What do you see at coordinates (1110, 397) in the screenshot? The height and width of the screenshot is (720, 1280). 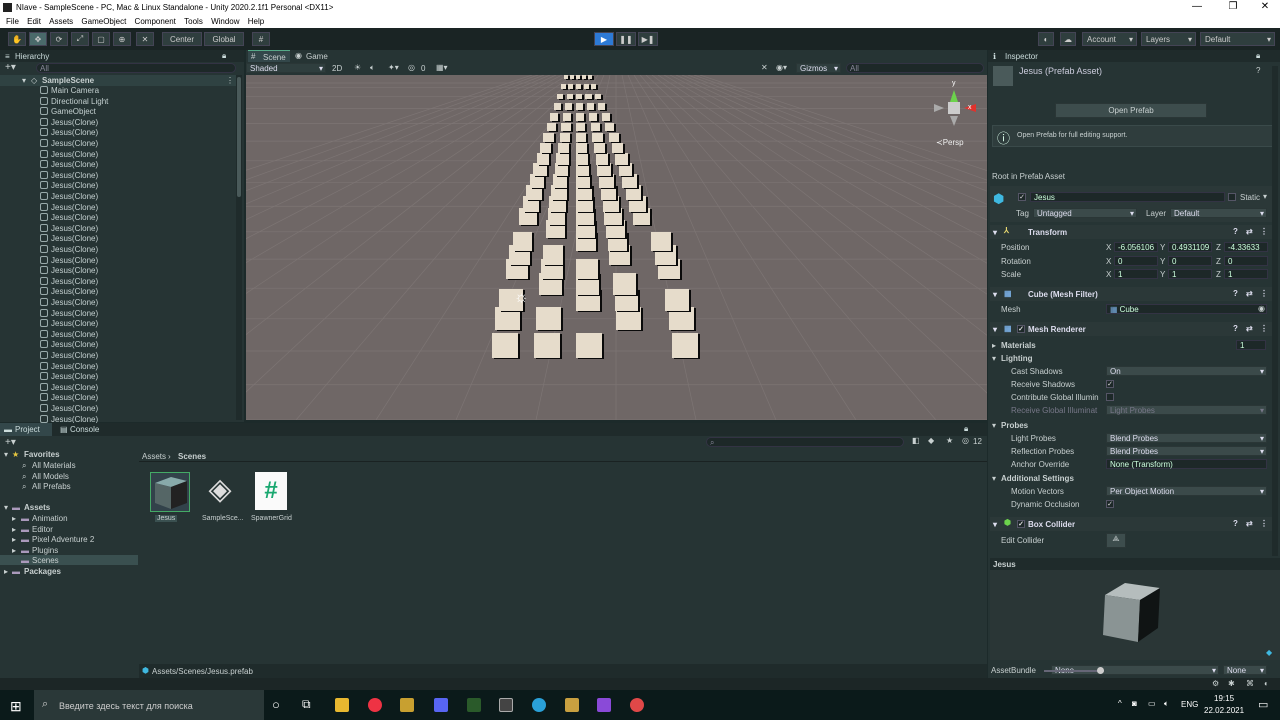 I see `contribute-gi-checkbox` at bounding box center [1110, 397].